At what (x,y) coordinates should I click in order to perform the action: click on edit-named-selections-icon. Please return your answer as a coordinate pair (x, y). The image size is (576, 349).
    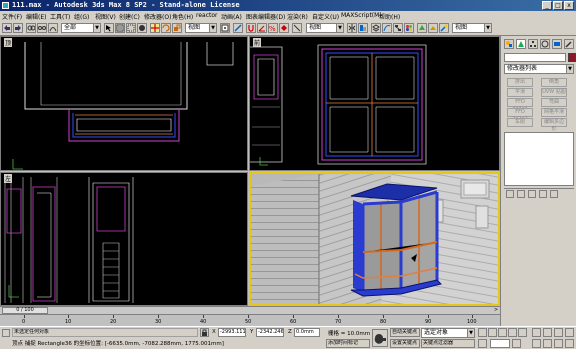
    Looking at the image, I should click on (297, 28).